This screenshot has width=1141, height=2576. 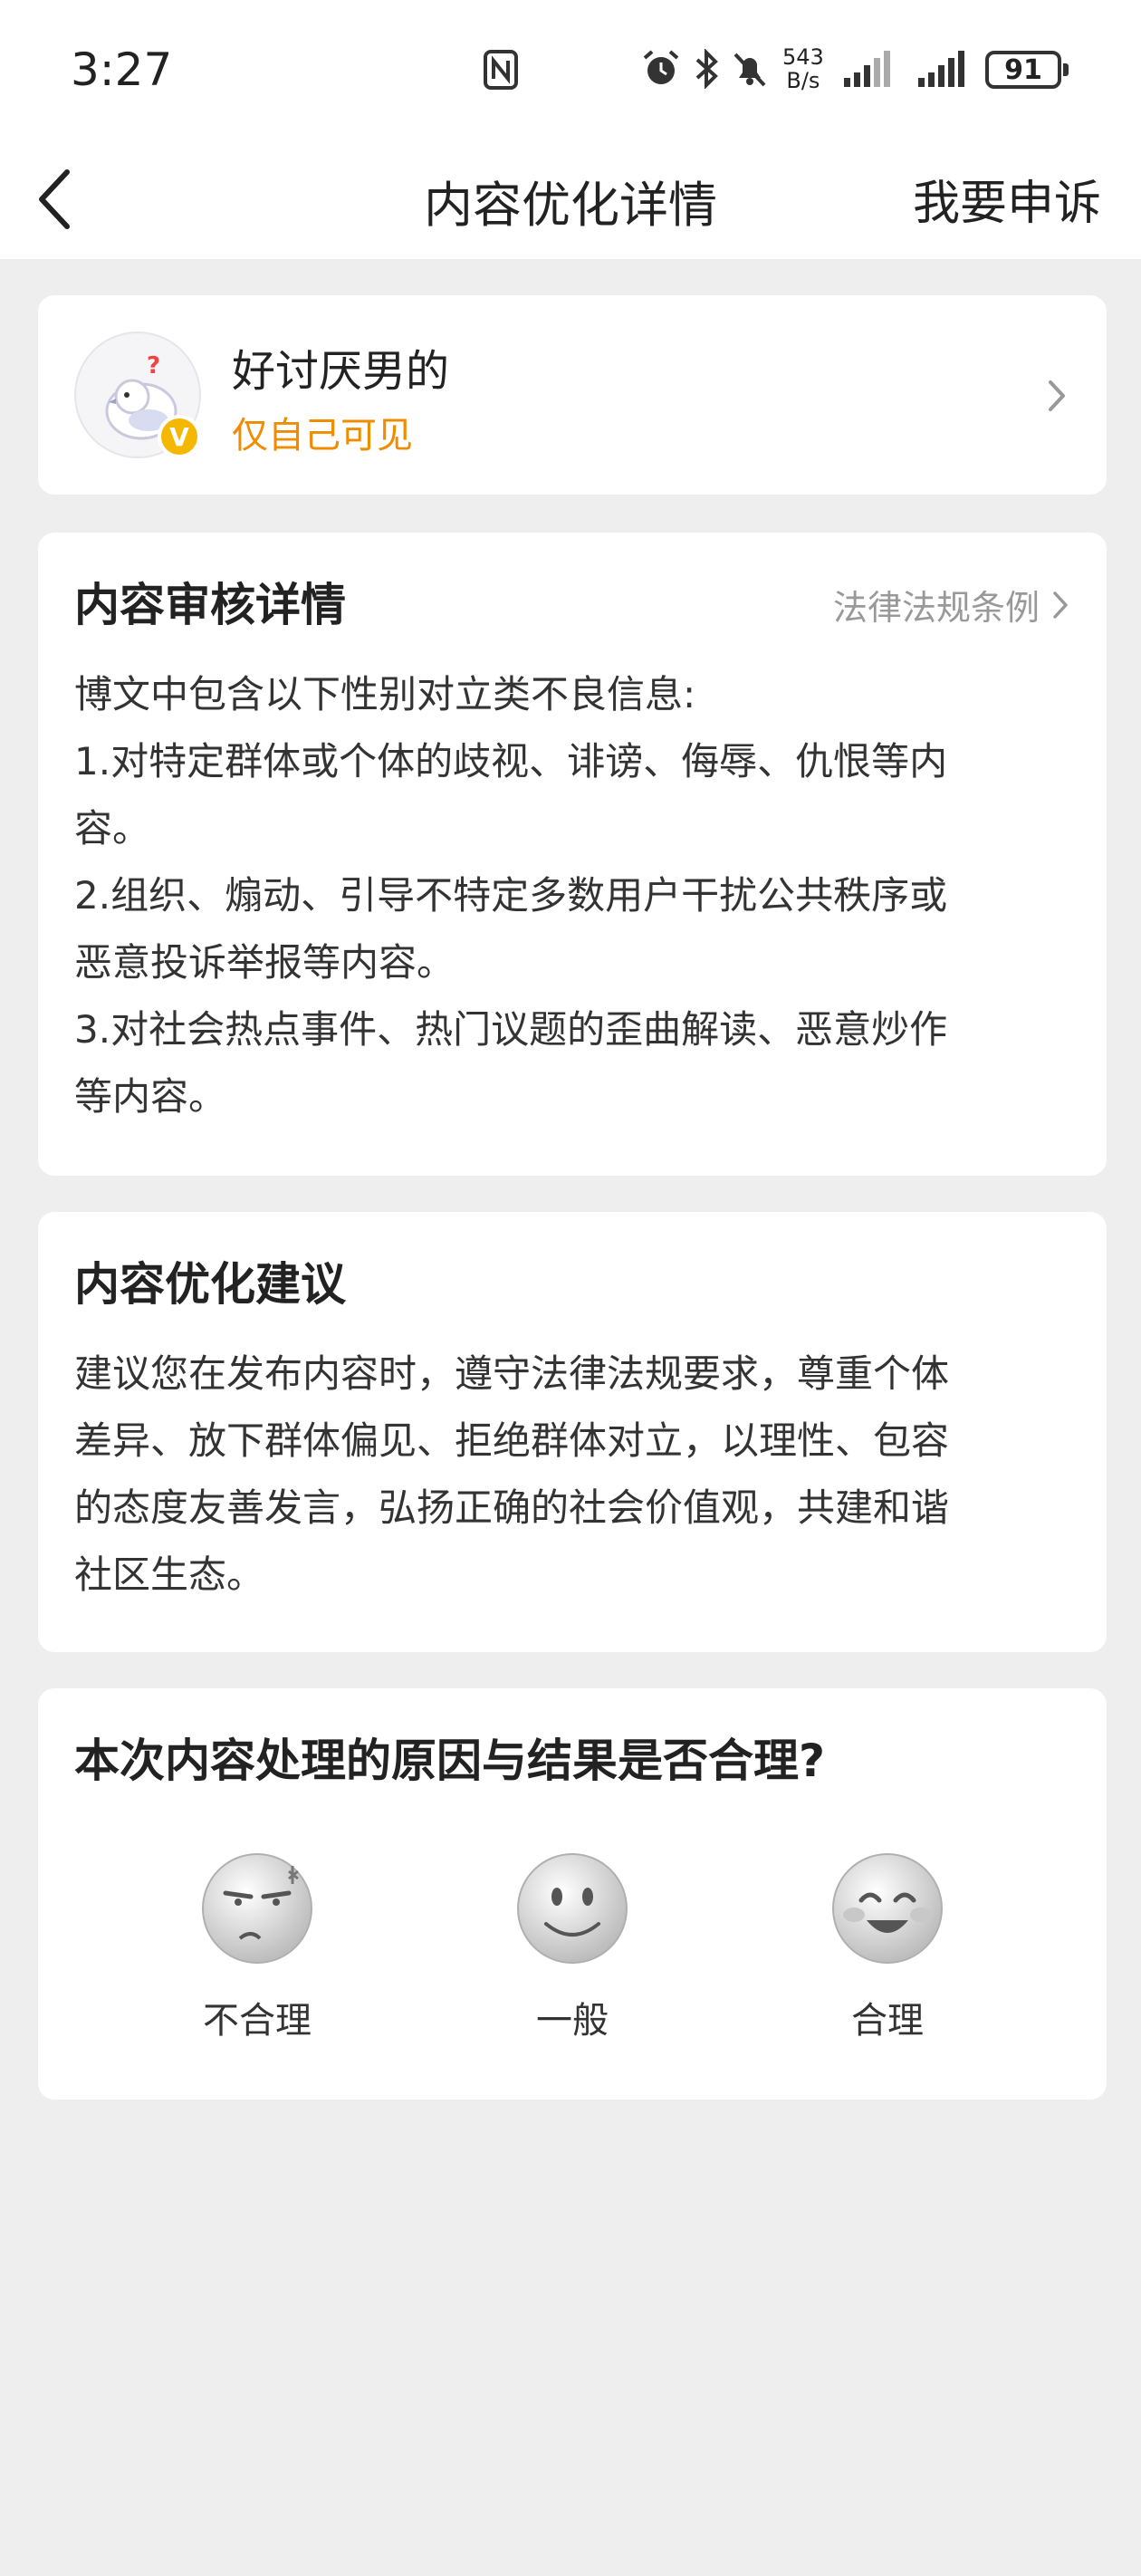 I want to click on law-link-label: 法律法规条例, so click(x=936, y=608).